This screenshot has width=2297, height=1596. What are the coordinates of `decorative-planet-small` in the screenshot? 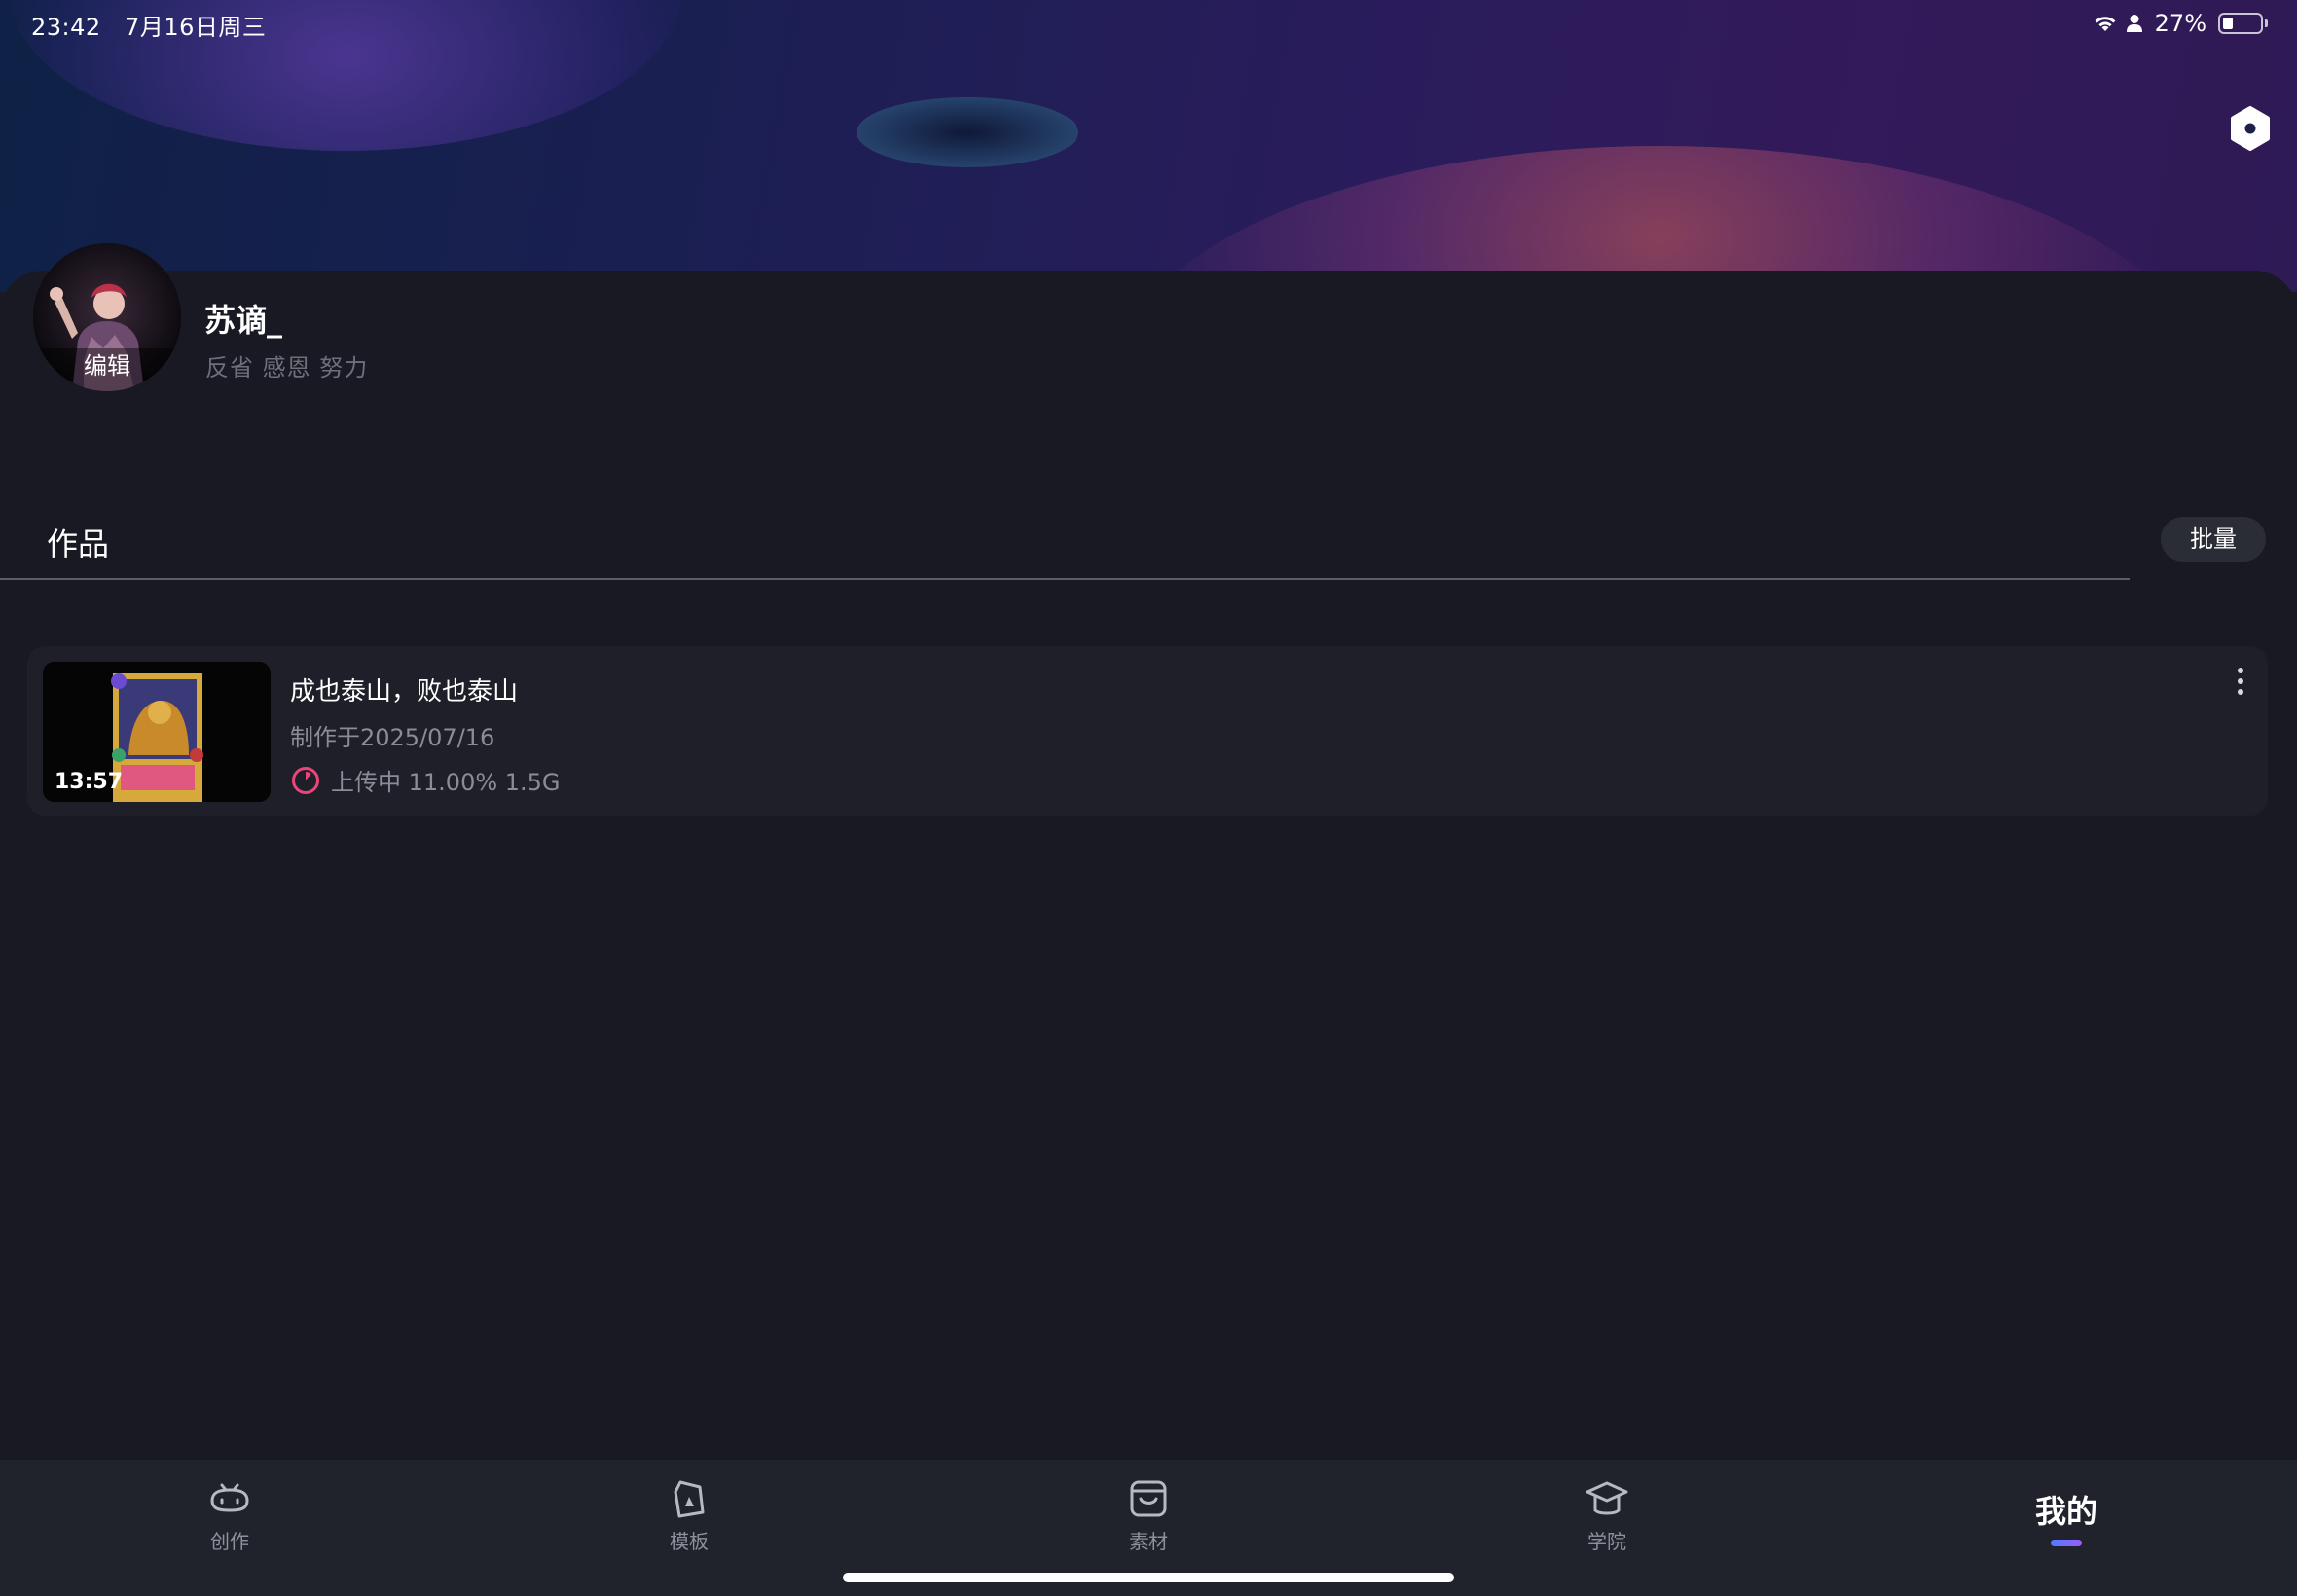 It's located at (967, 132).